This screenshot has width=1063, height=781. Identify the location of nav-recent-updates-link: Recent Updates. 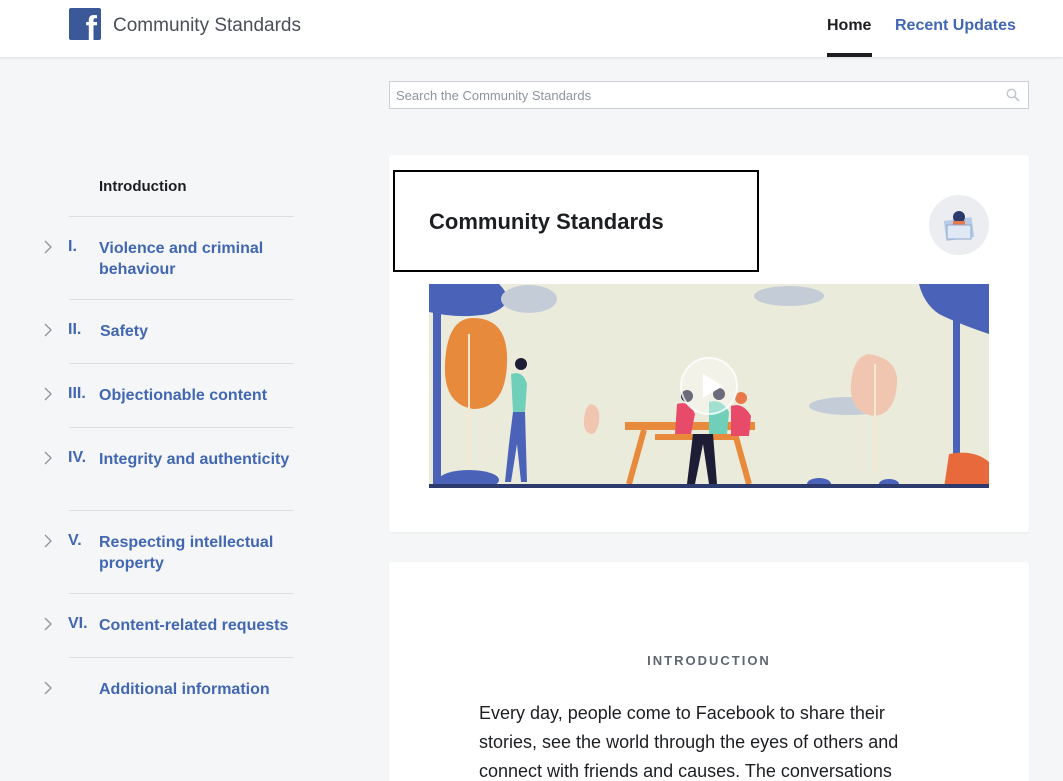
(955, 26).